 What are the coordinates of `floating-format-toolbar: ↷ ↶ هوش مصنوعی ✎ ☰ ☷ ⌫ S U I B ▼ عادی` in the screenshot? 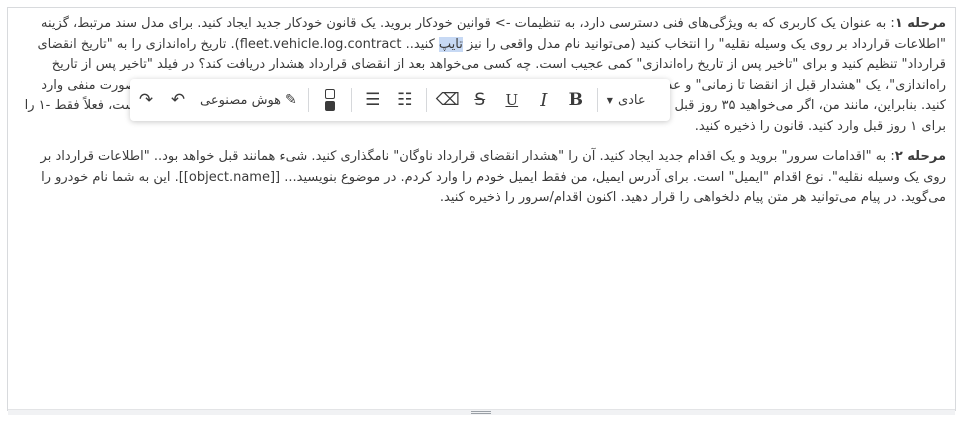 It's located at (400, 100).